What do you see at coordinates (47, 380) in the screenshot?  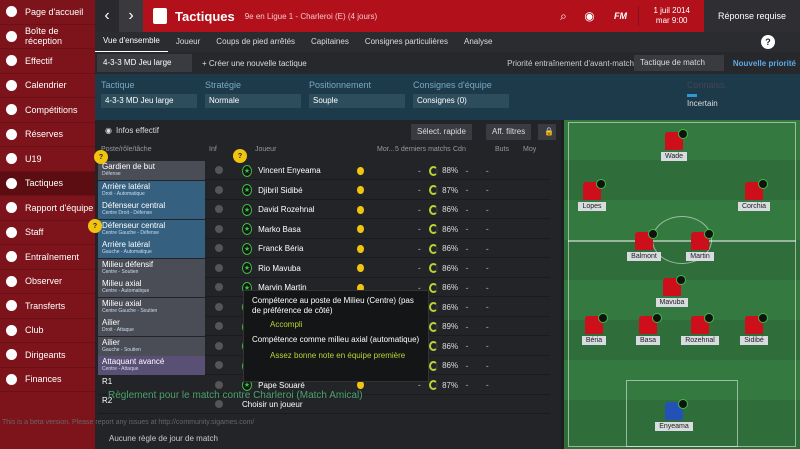 I see `sidebar-item-finances: Finances` at bounding box center [47, 380].